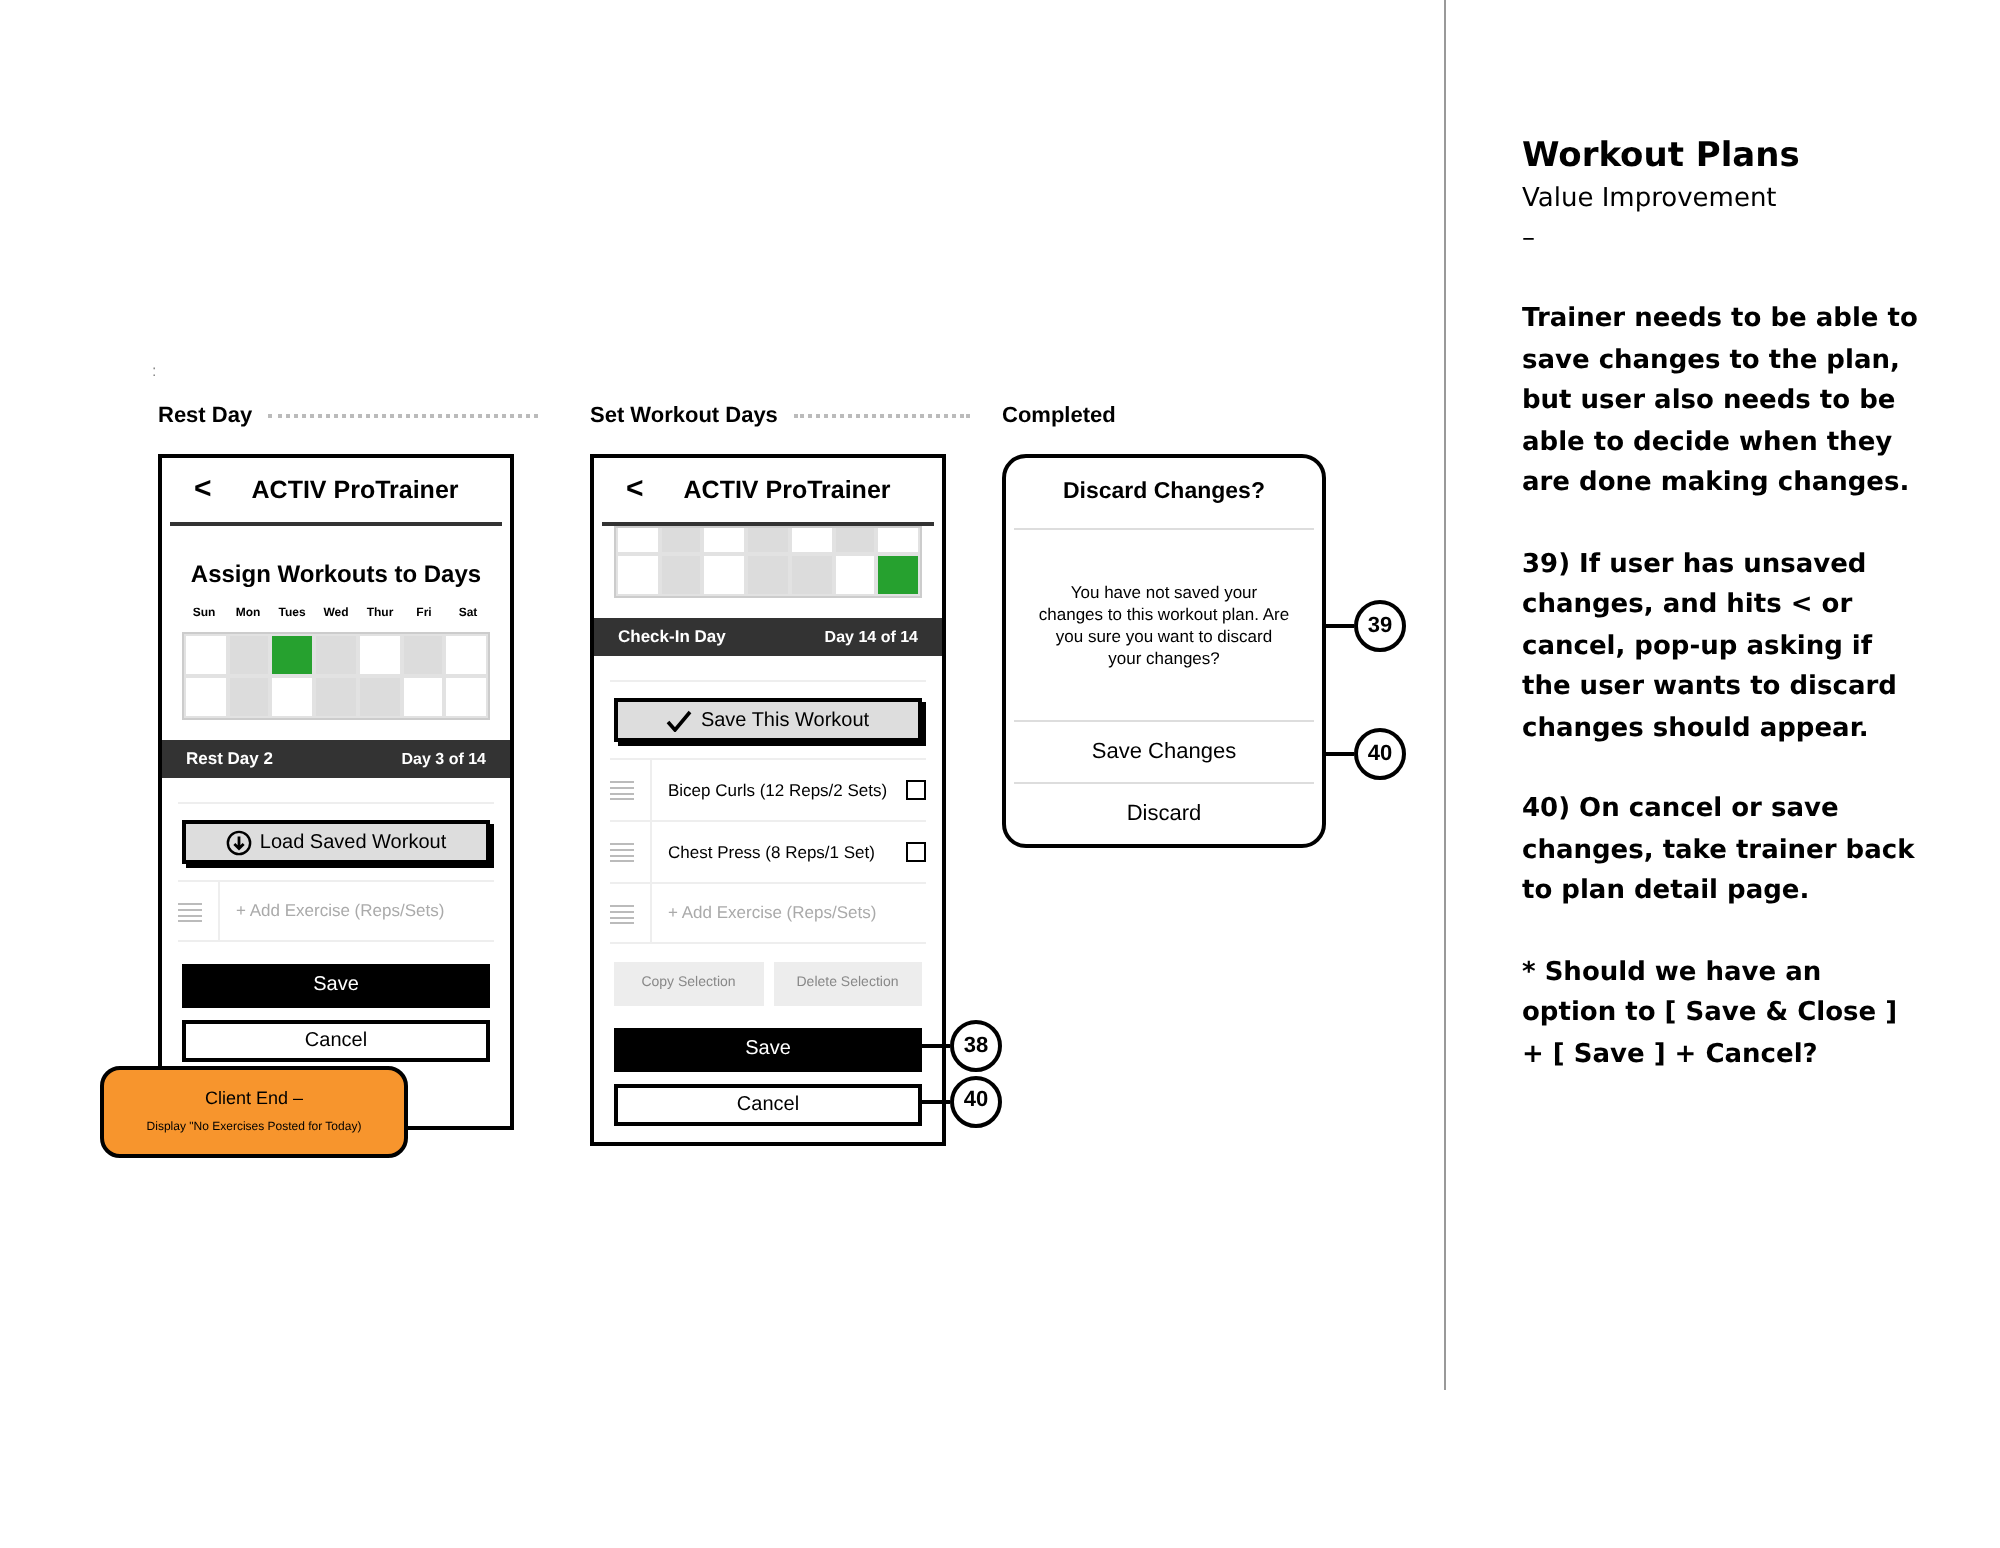 This screenshot has height=1548, width=2000. I want to click on note-paragraph: 40) On cancel or save changes, take trainer back to plan detail page., so click(1719, 851).